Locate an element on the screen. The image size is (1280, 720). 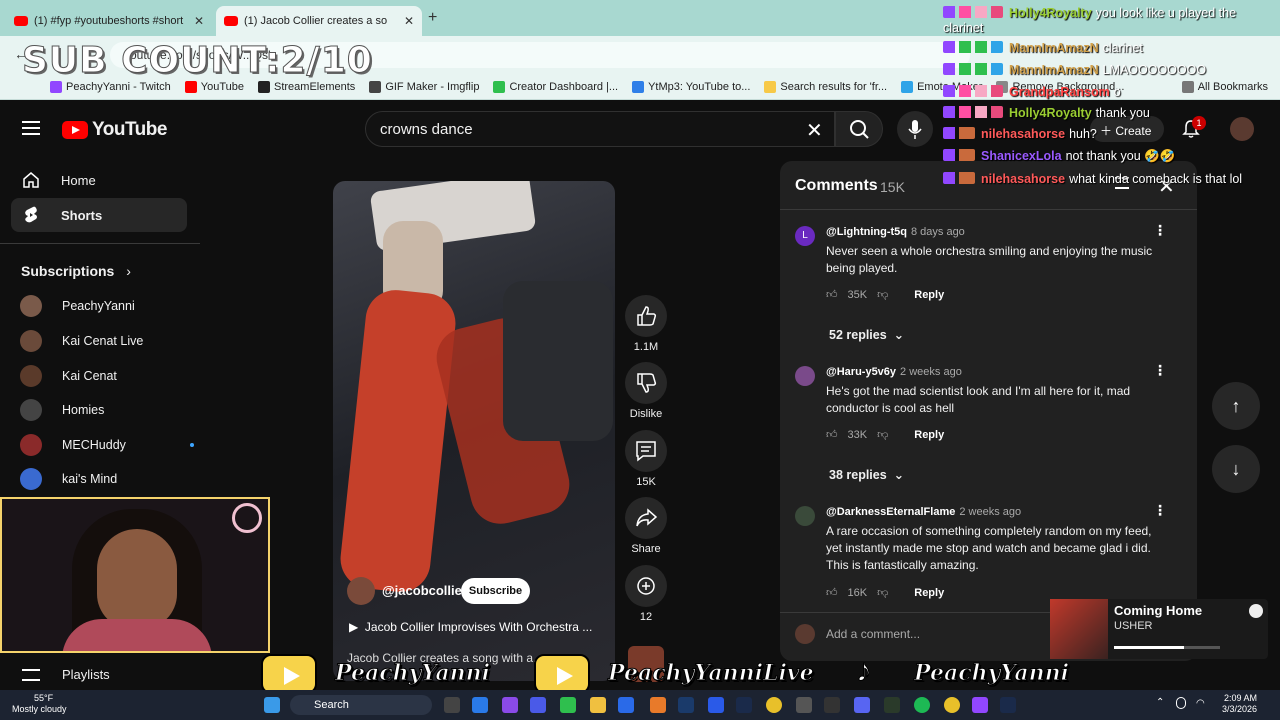
sidebar-channel: MECHuddy is located at coordinates (115, 445).